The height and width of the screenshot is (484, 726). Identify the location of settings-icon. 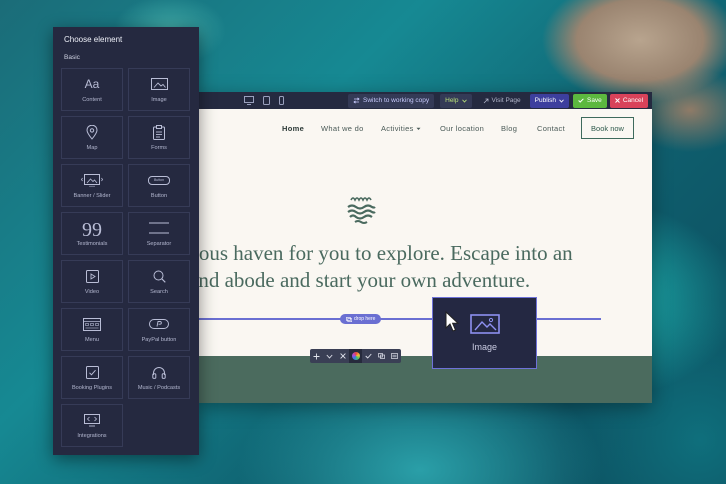
(394, 356).